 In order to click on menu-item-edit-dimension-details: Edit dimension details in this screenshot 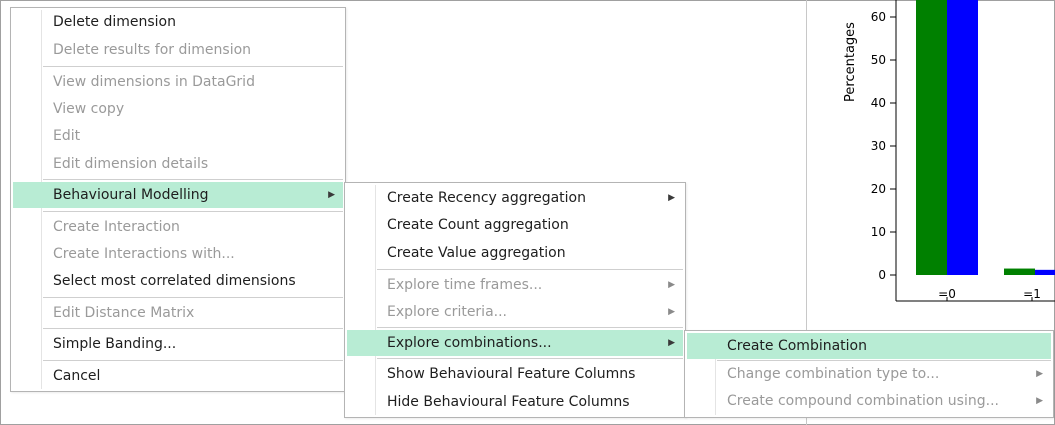, I will do `click(178, 164)`.